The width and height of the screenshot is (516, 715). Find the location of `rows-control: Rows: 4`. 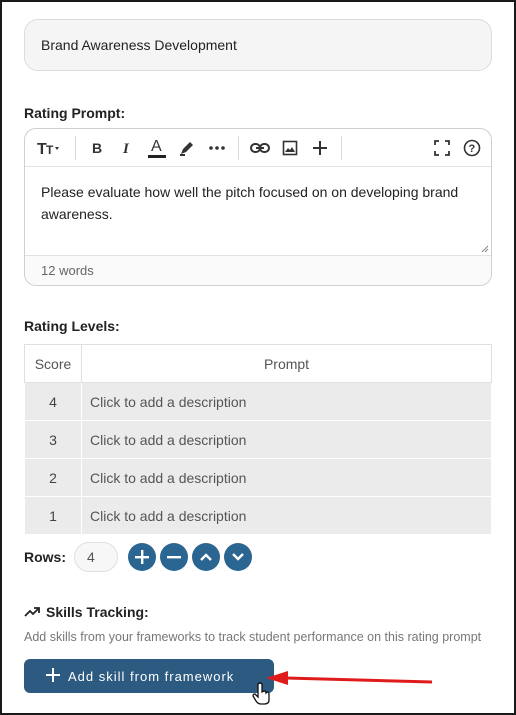

rows-control: Rows: 4 is located at coordinates (138, 557).